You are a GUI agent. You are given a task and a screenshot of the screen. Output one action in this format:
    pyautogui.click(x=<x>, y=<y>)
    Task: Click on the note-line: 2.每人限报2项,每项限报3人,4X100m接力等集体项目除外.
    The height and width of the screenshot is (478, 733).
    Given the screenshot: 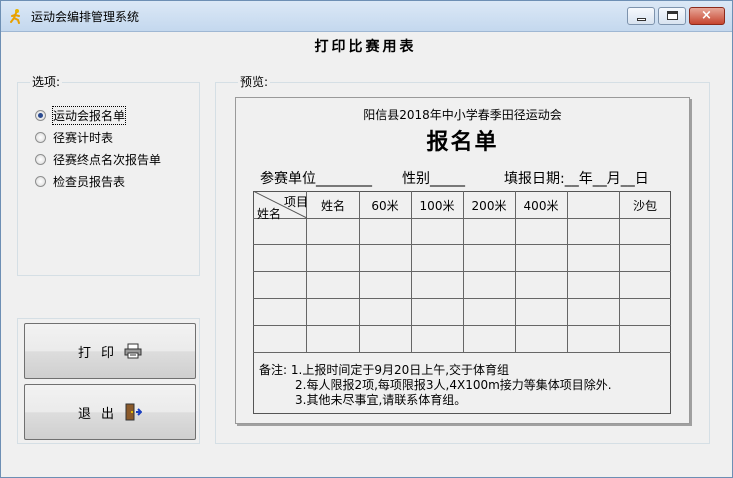 What is the action you would take?
    pyautogui.click(x=453, y=385)
    